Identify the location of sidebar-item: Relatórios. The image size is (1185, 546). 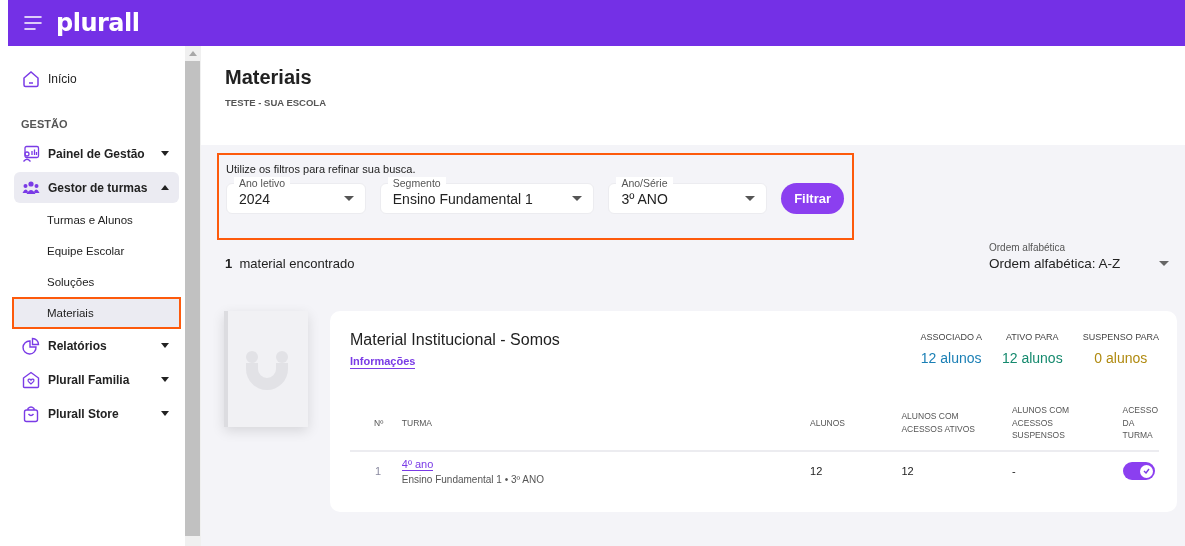
(96, 345).